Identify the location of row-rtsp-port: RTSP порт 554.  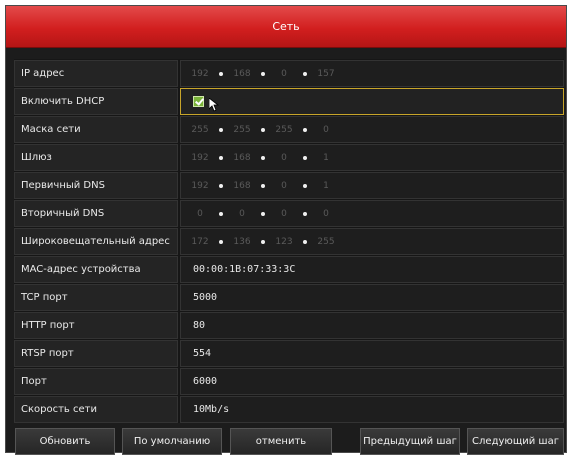
(289, 353).